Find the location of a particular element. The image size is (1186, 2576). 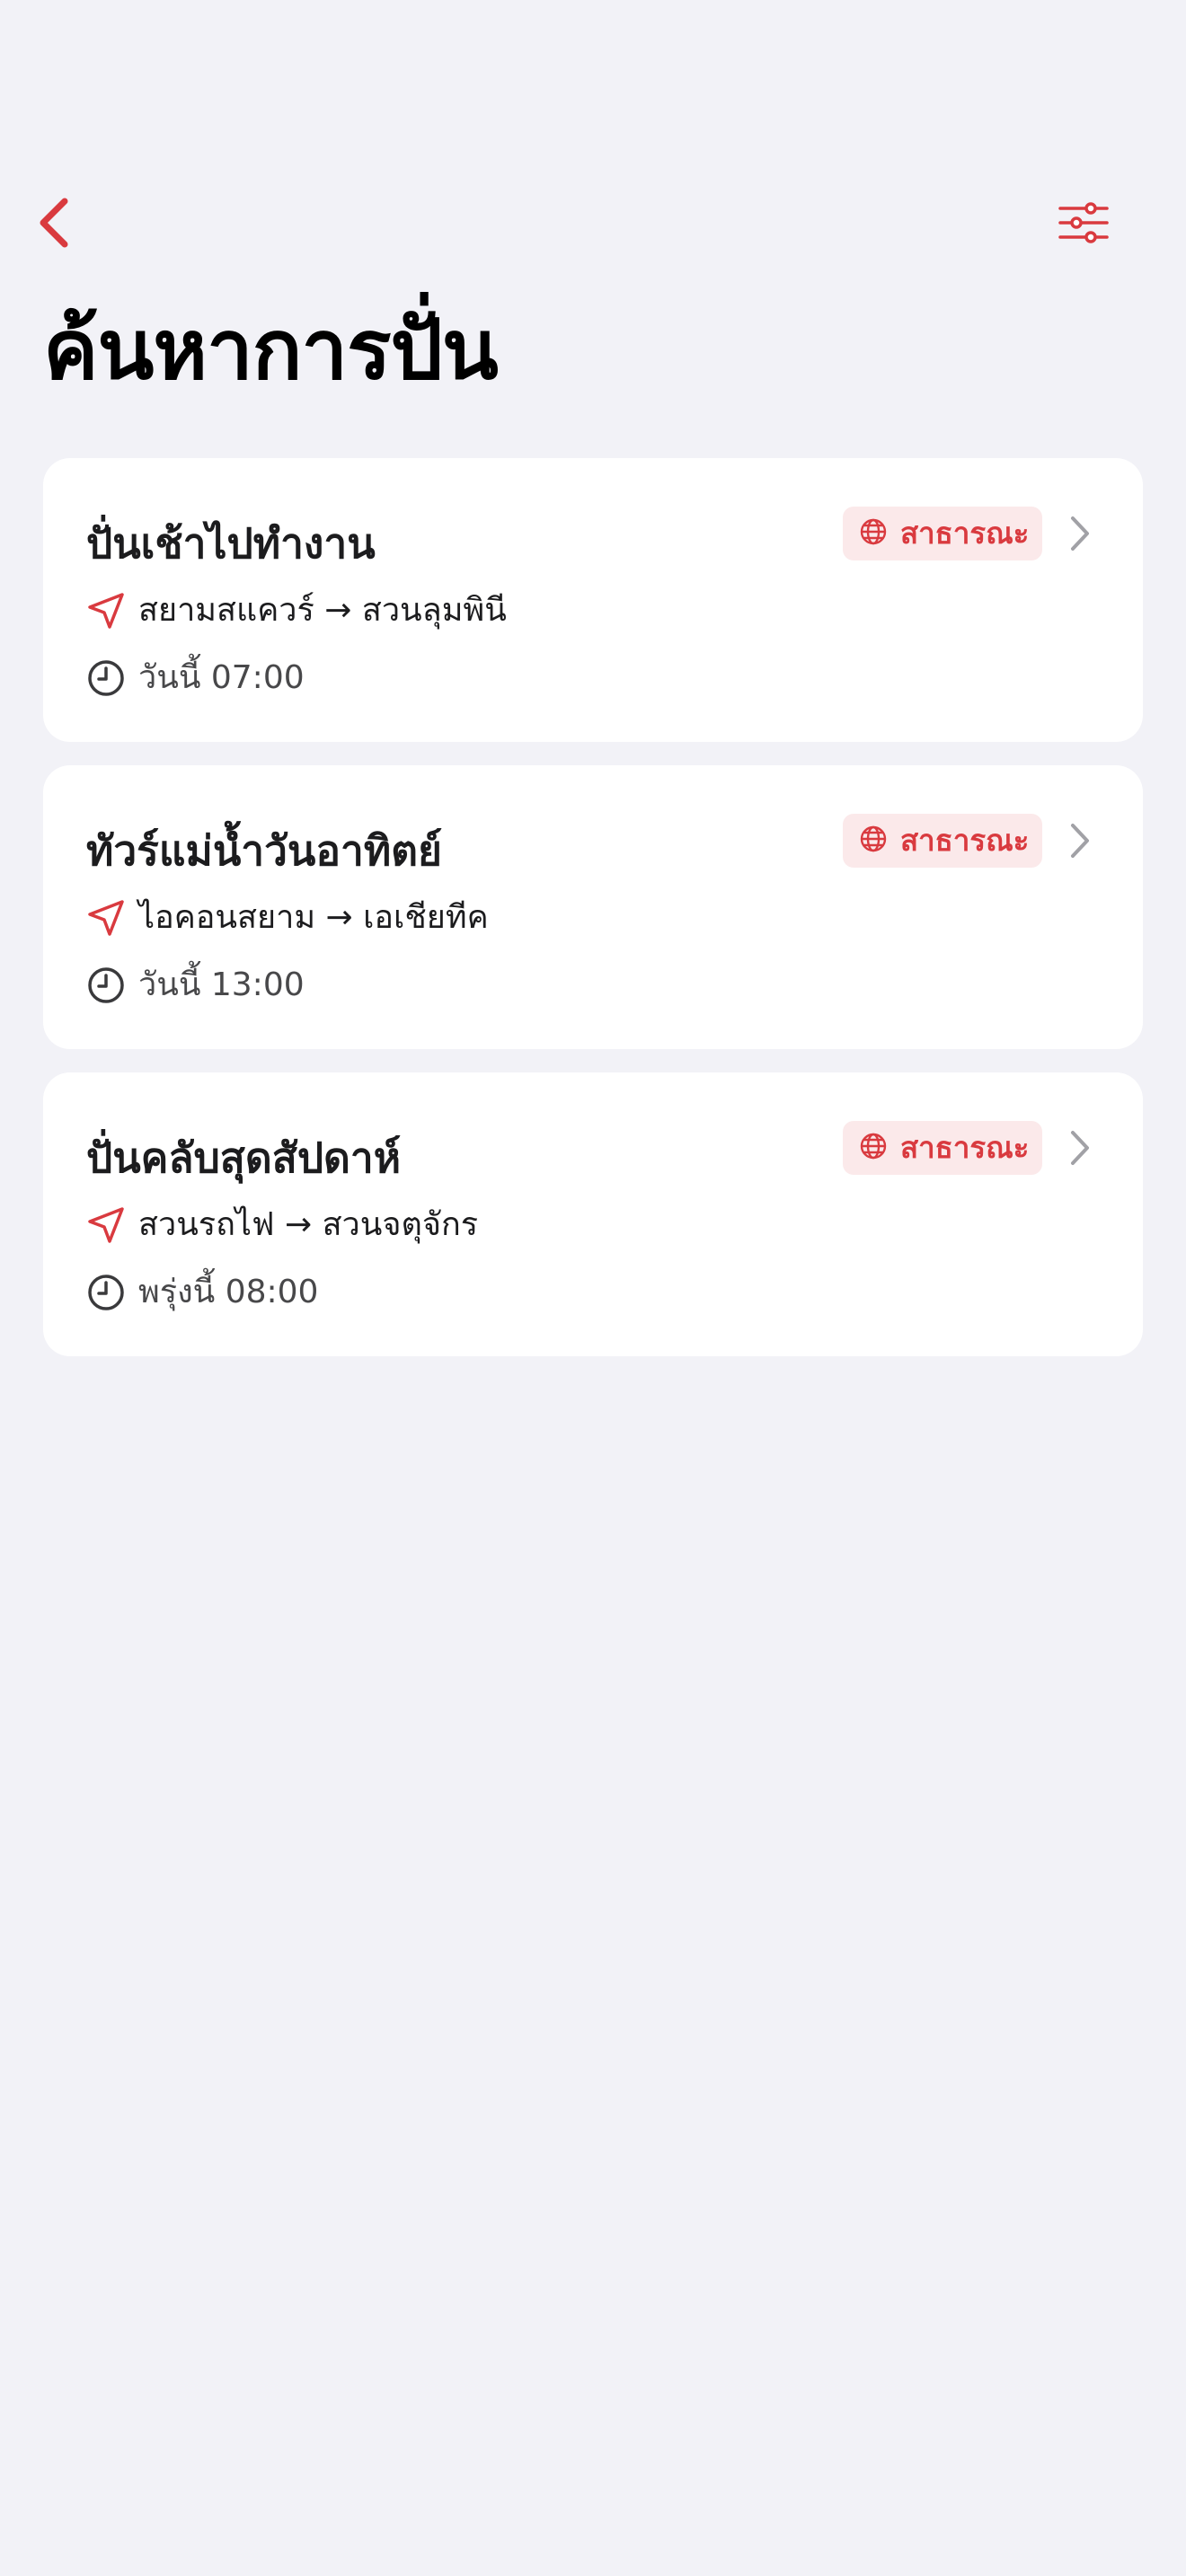

route-text: สยามสแควร์ → สวนลุมพินี is located at coordinates (322, 610).